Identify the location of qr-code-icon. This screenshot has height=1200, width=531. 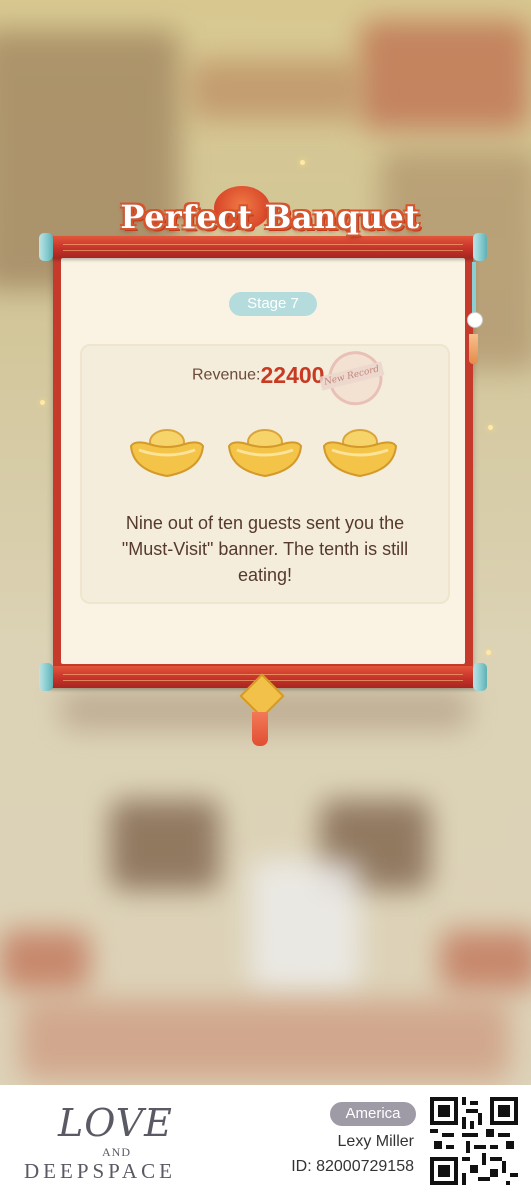
(474, 1141).